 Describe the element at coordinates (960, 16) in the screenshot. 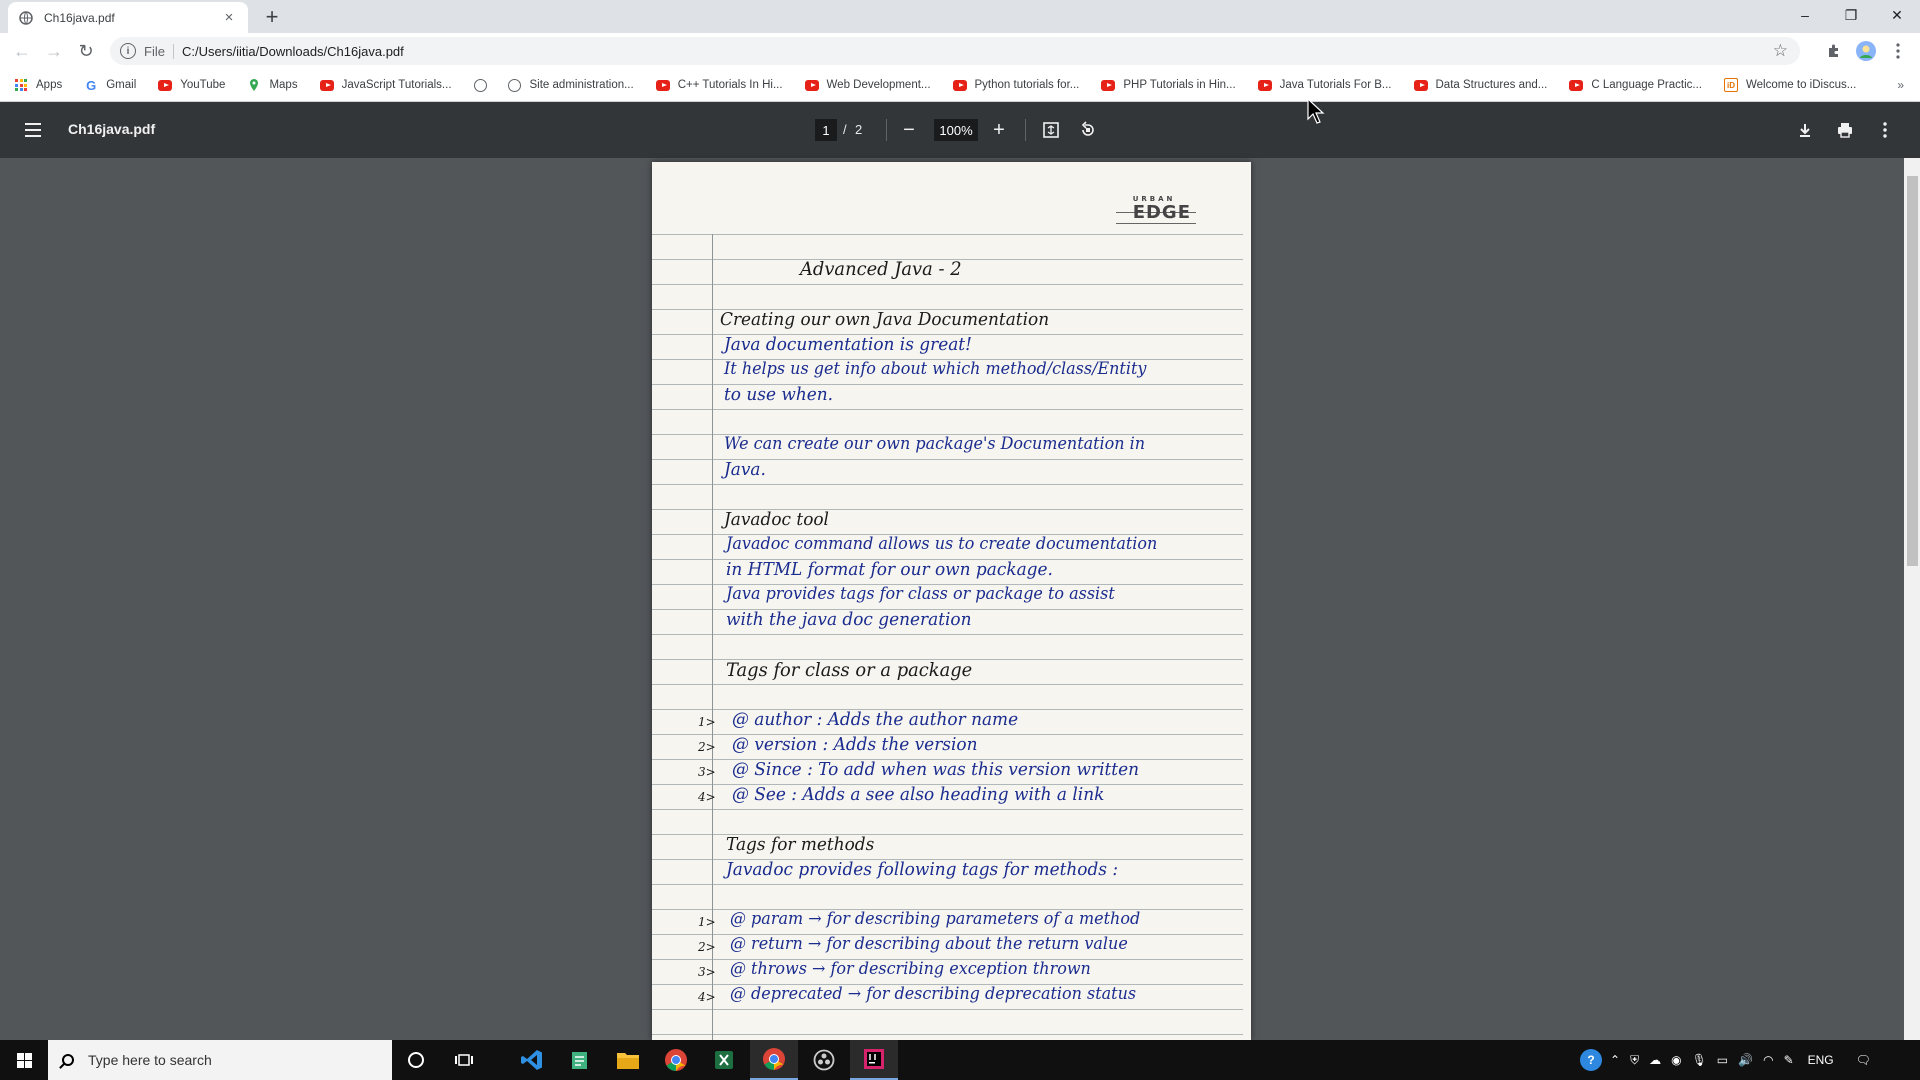

I see `tab-strip: Ch16java.pdf × + – ❐ ✕` at that location.